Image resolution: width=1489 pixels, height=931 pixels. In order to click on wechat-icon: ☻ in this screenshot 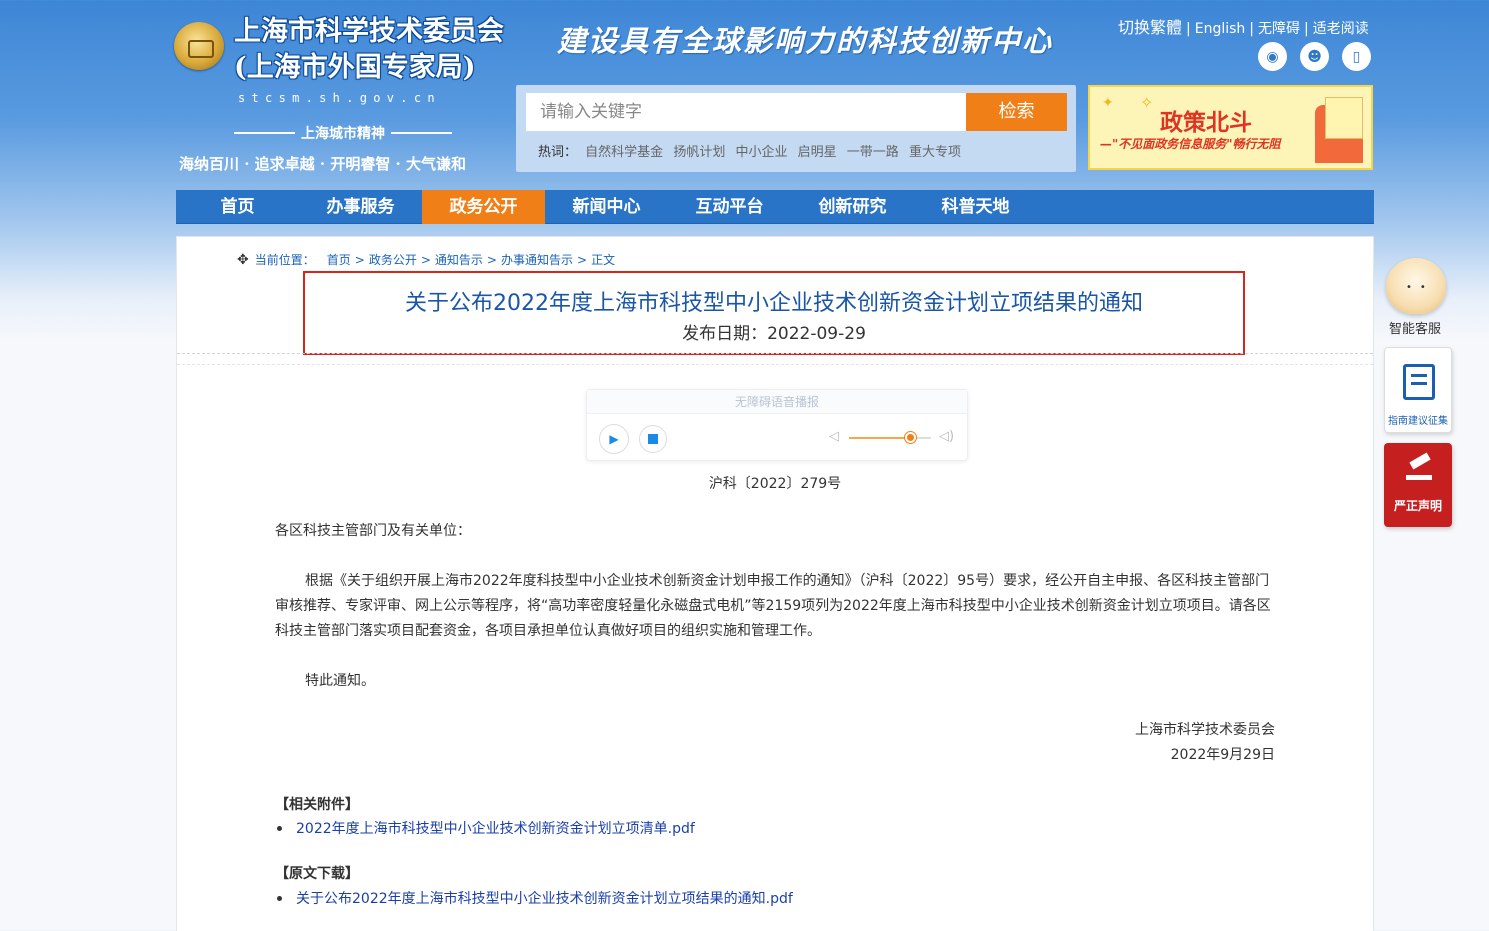, I will do `click(1314, 56)`.